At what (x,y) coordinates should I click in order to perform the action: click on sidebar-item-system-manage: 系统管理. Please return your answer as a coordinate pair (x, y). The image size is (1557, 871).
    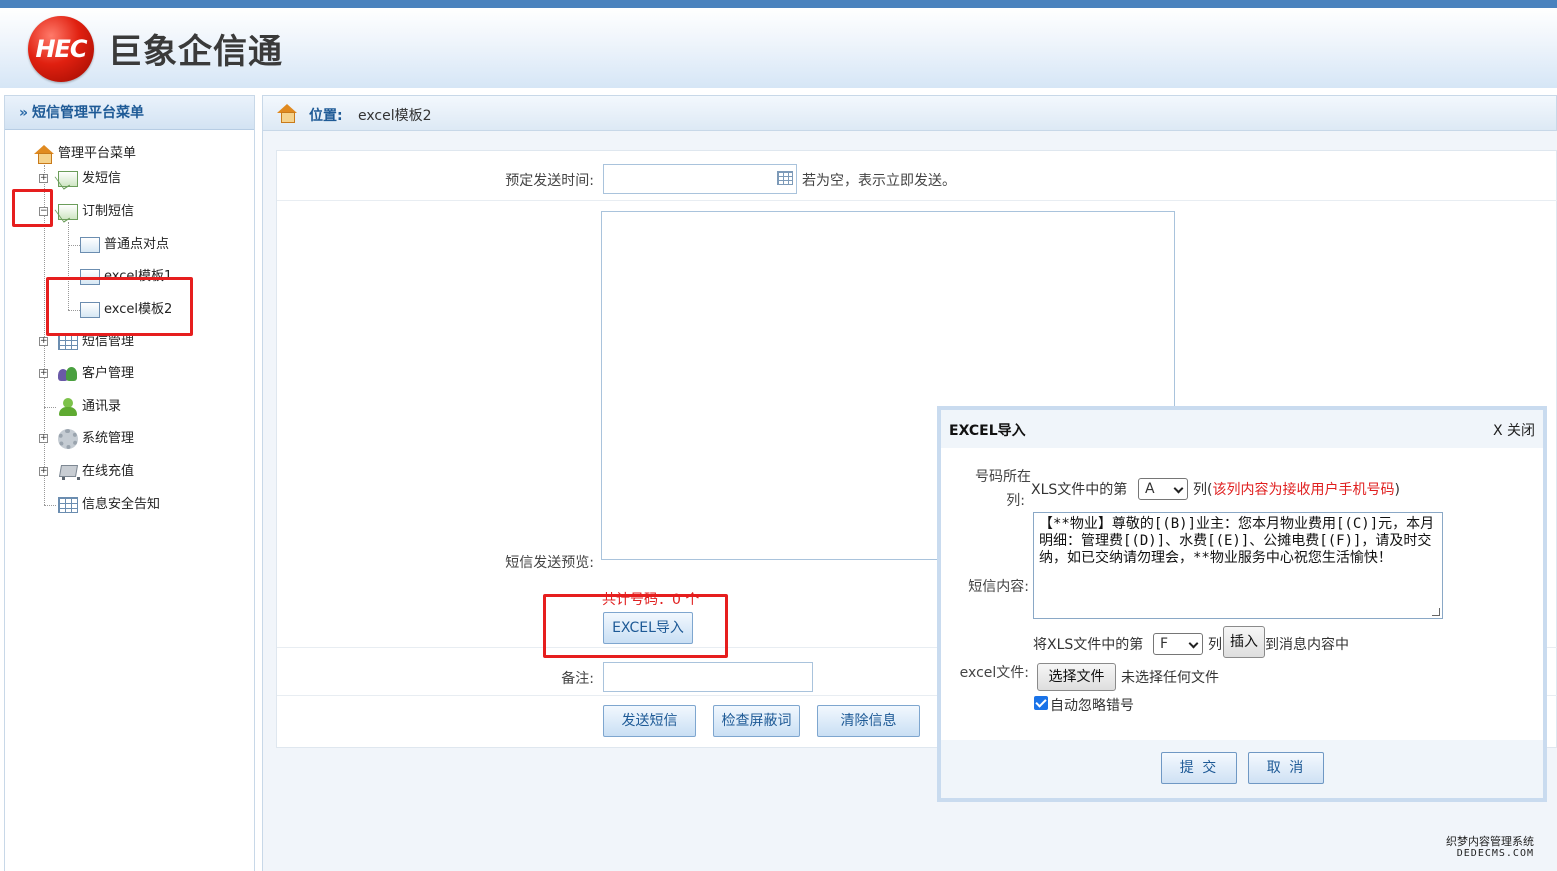
    Looking at the image, I should click on (96, 439).